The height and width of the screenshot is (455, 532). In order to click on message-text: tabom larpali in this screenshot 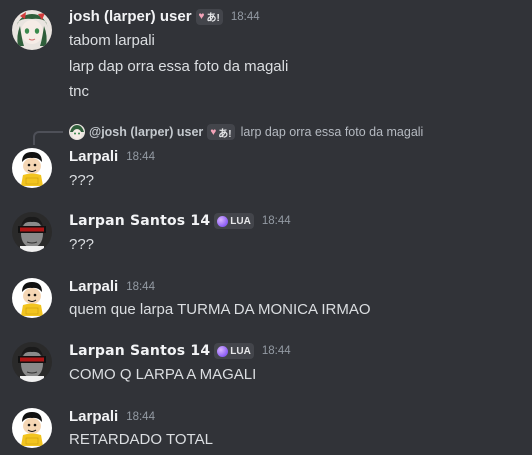, I will do `click(112, 40)`.